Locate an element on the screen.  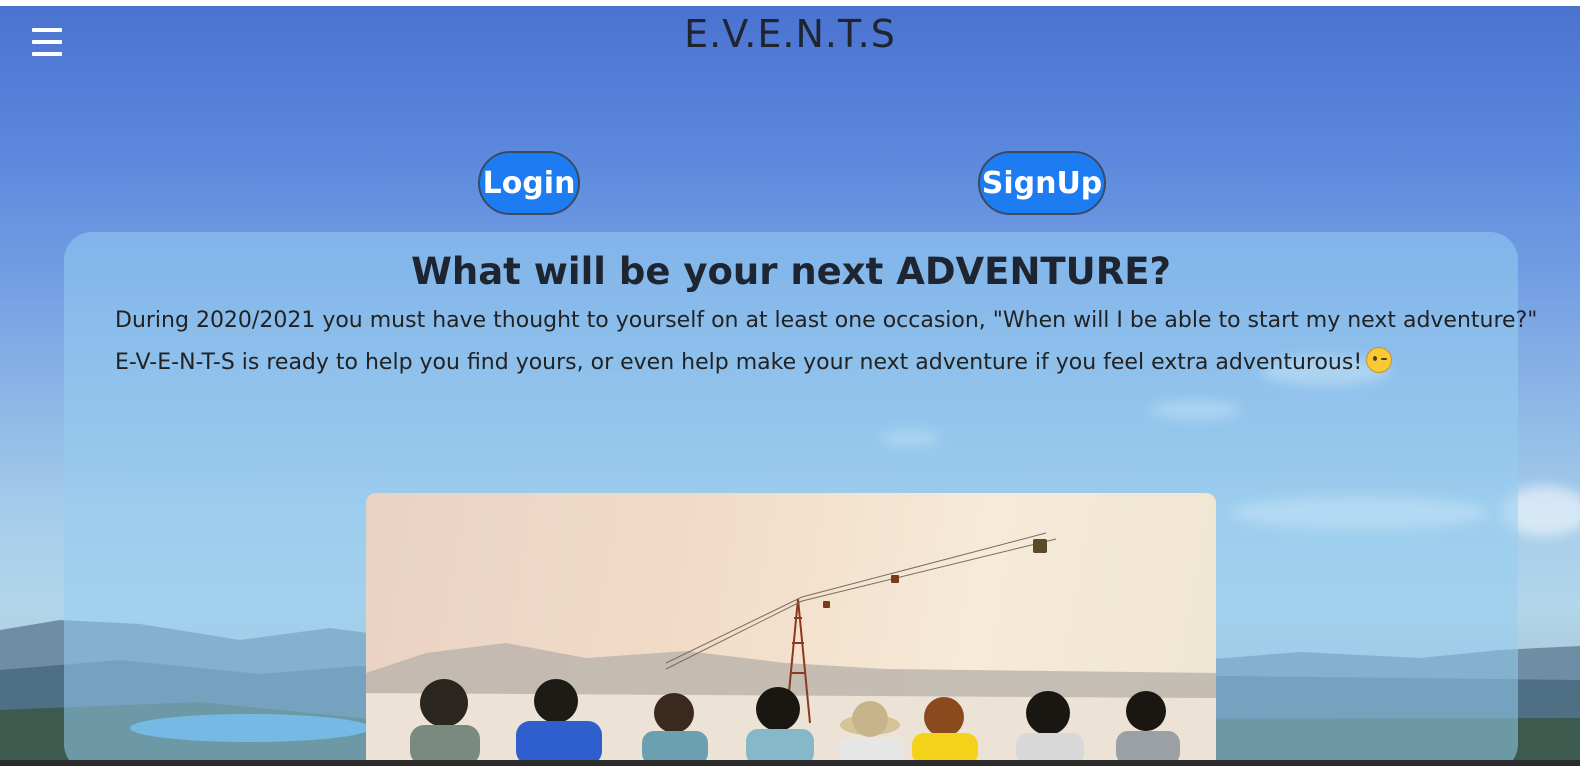
winking-face-icon is located at coordinates (1379, 360).